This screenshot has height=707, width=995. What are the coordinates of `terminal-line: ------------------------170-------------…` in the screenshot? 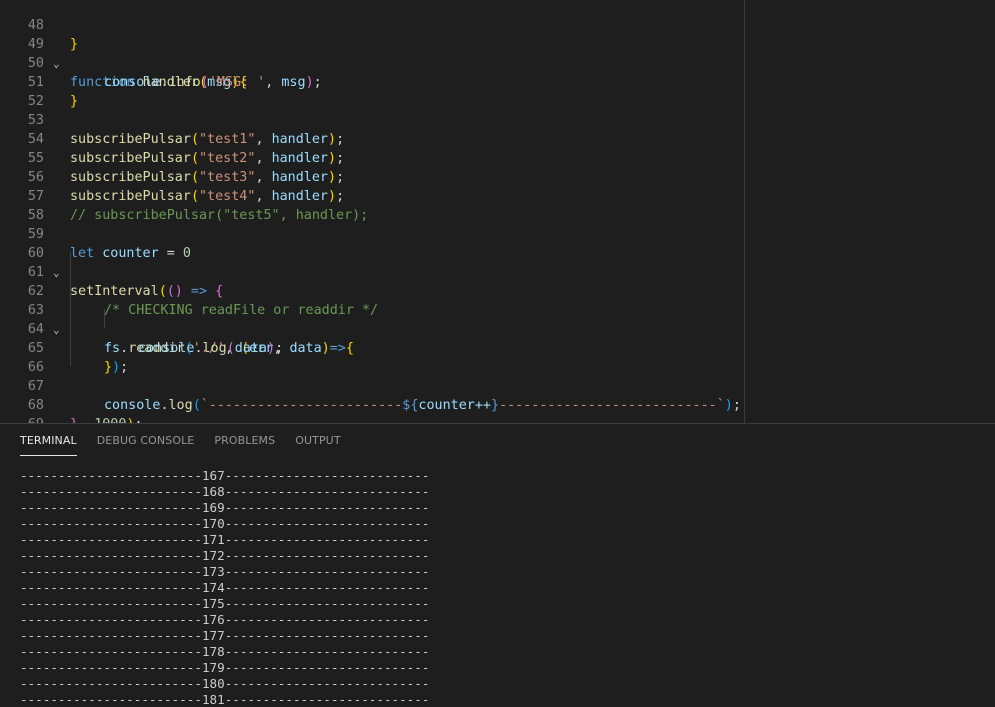 It's located at (225, 523).